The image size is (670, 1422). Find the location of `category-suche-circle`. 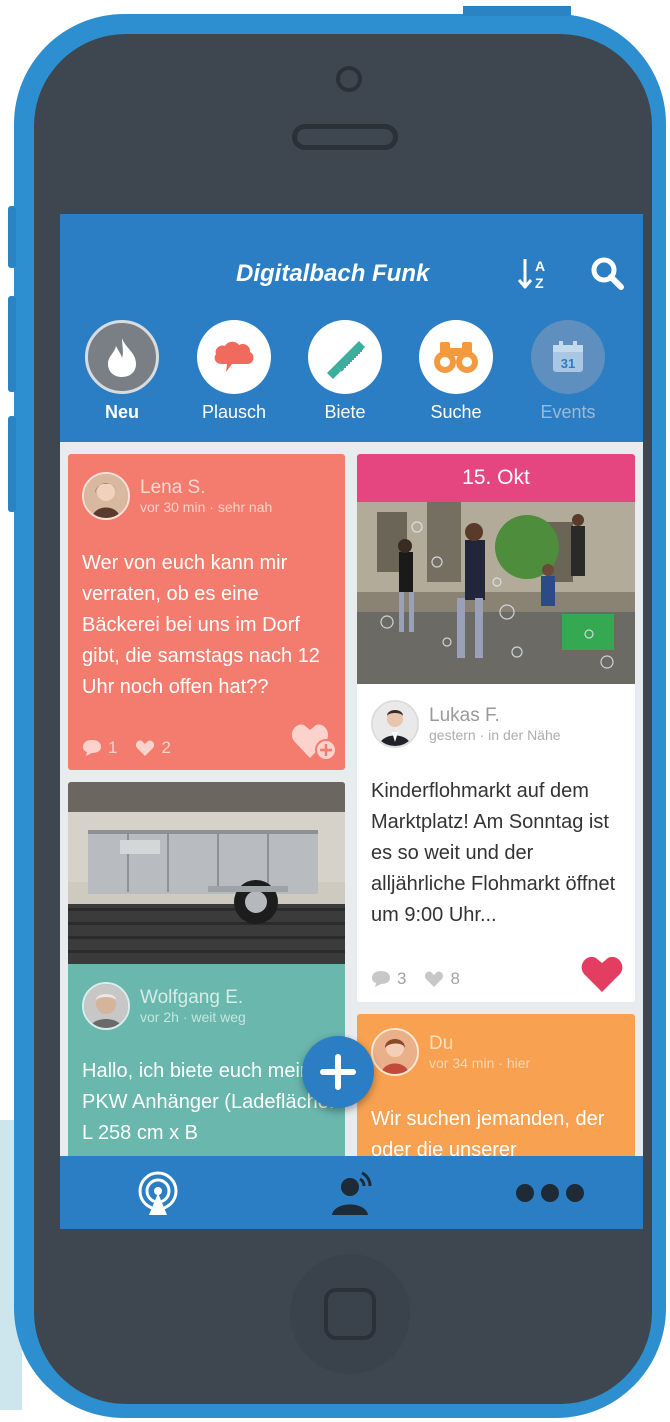

category-suche-circle is located at coordinates (456, 357).